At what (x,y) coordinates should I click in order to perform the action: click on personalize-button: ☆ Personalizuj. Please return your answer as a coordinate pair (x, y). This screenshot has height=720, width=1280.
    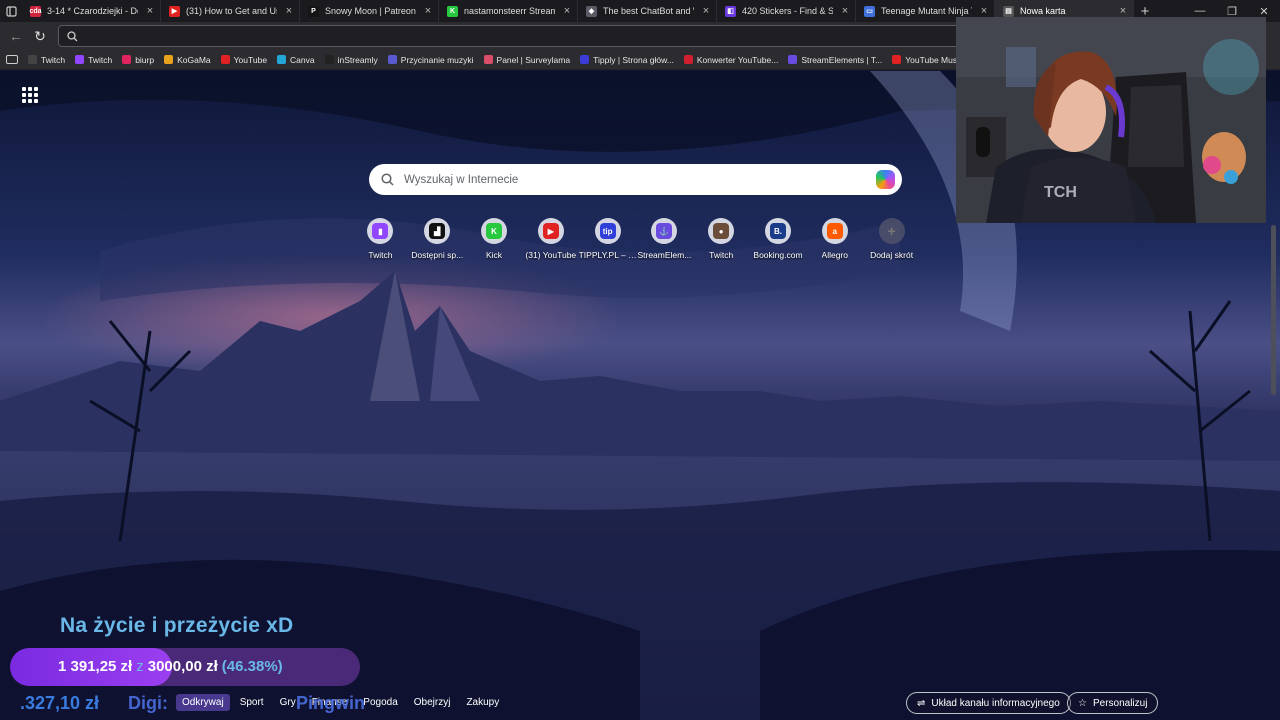
    Looking at the image, I should click on (1113, 703).